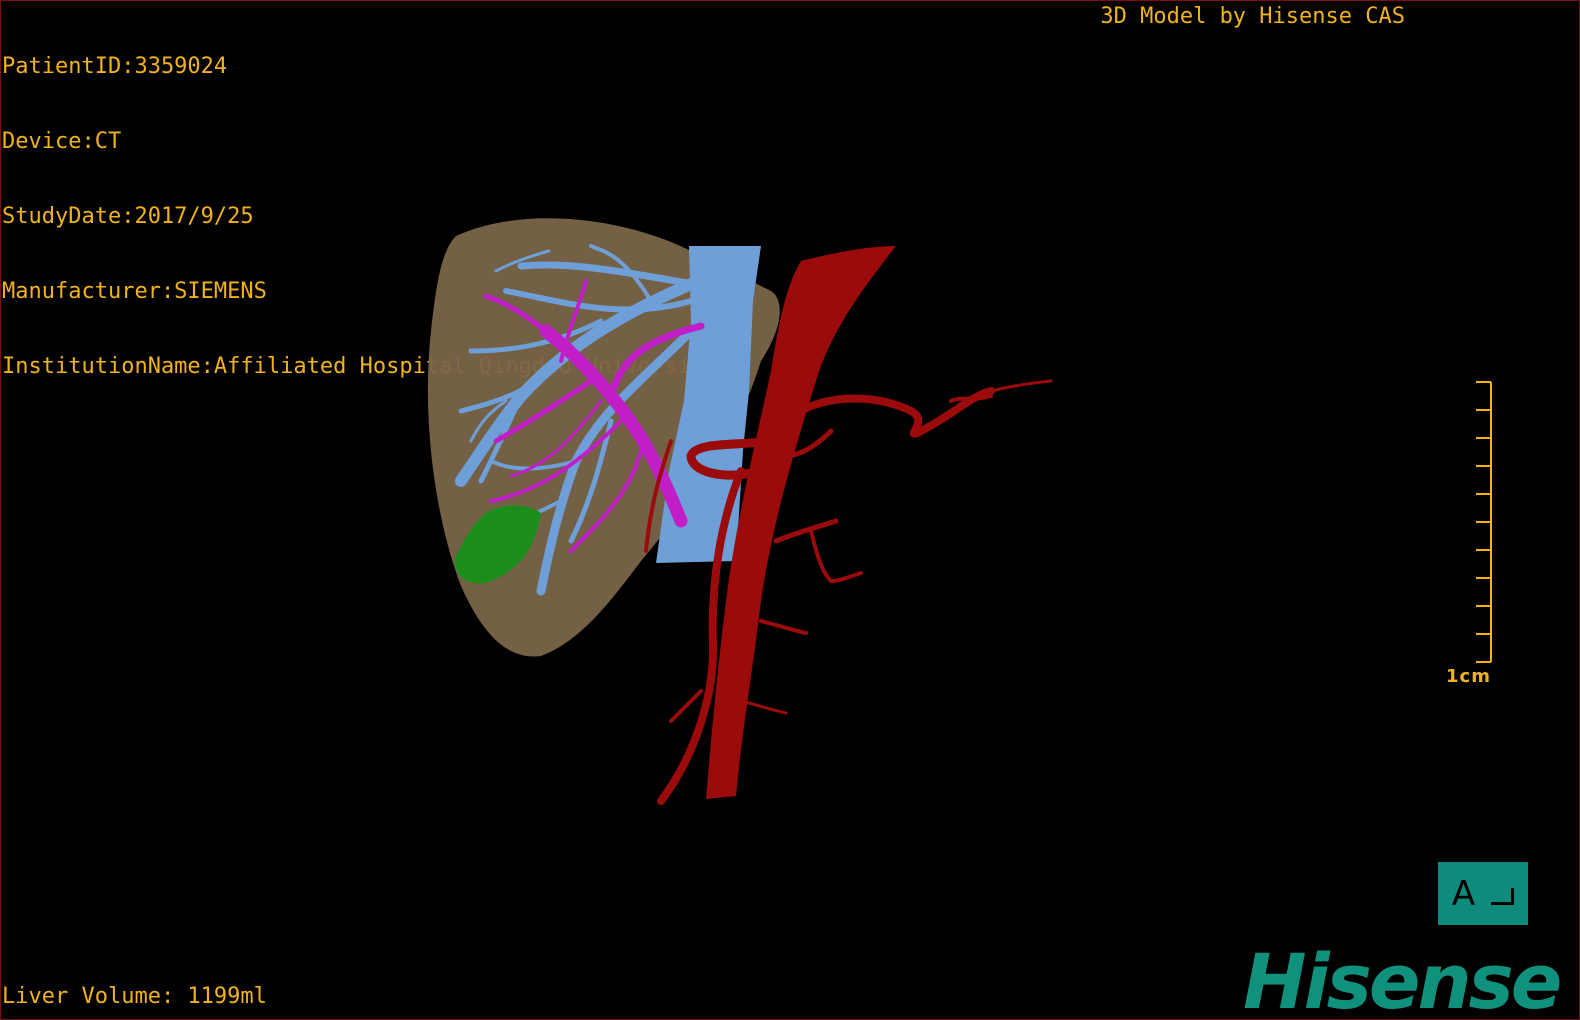  What do you see at coordinates (1483, 893) in the screenshot?
I see `orientation-button: A` at bounding box center [1483, 893].